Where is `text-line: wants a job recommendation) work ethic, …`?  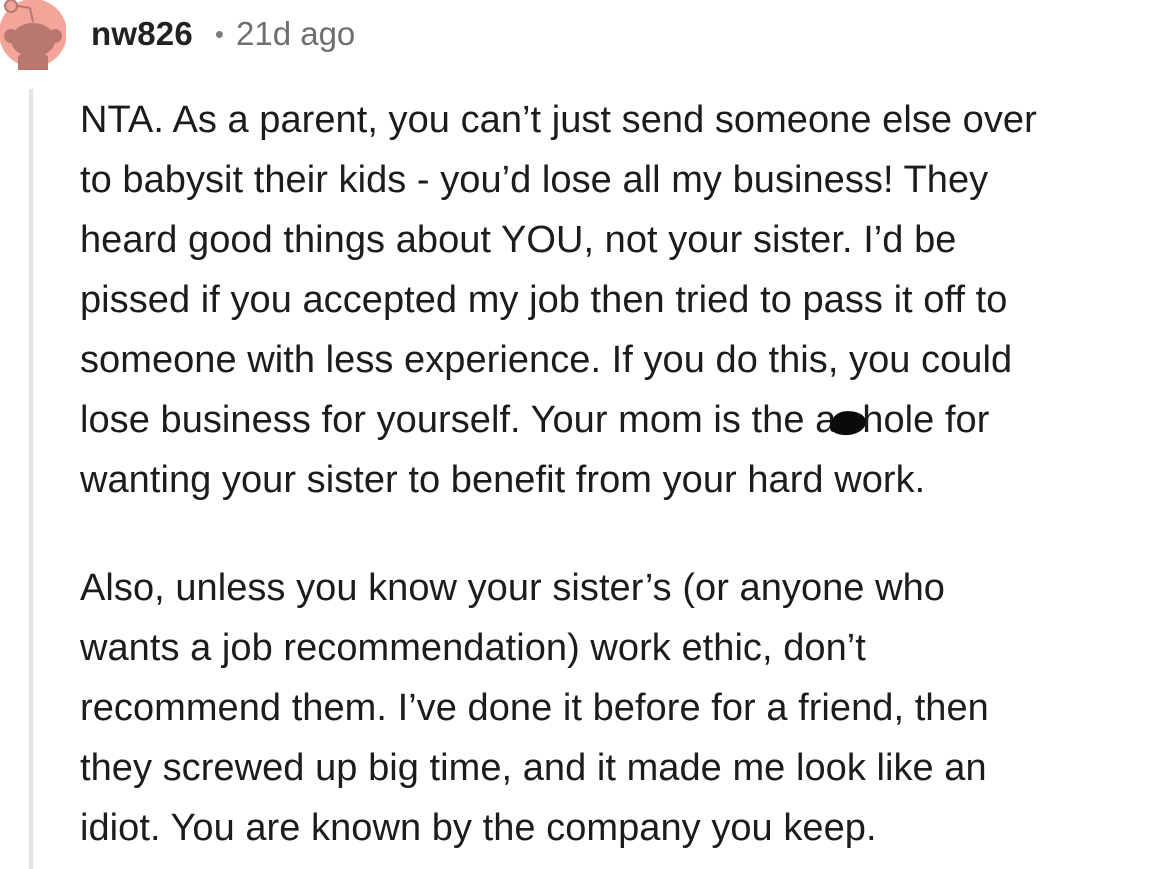 text-line: wants a job recommendation) work ethic, … is located at coordinates (473, 648).